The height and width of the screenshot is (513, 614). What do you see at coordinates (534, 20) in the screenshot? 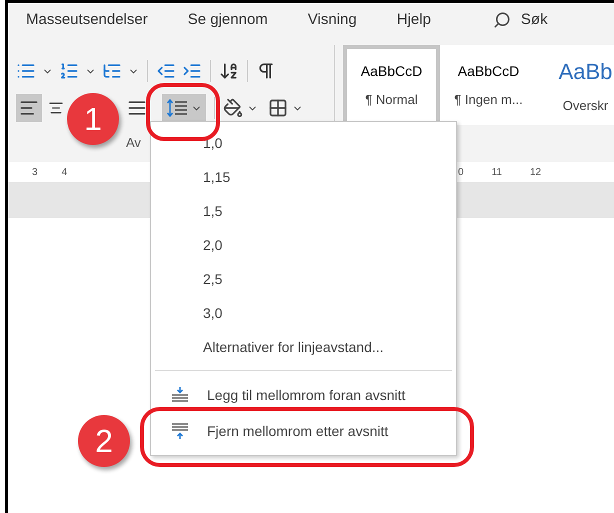
I see `search-button: Søk` at bounding box center [534, 20].